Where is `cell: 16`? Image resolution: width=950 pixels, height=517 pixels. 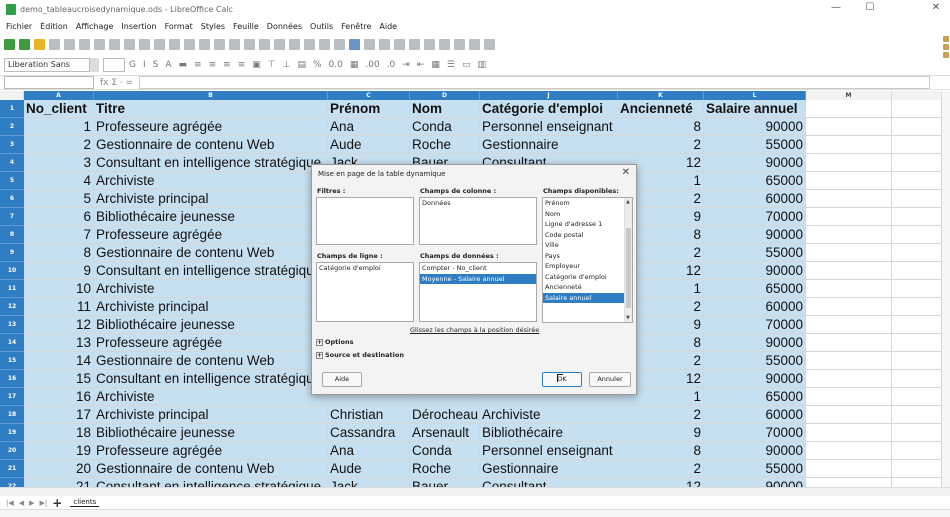 cell: 16 is located at coordinates (59, 397).